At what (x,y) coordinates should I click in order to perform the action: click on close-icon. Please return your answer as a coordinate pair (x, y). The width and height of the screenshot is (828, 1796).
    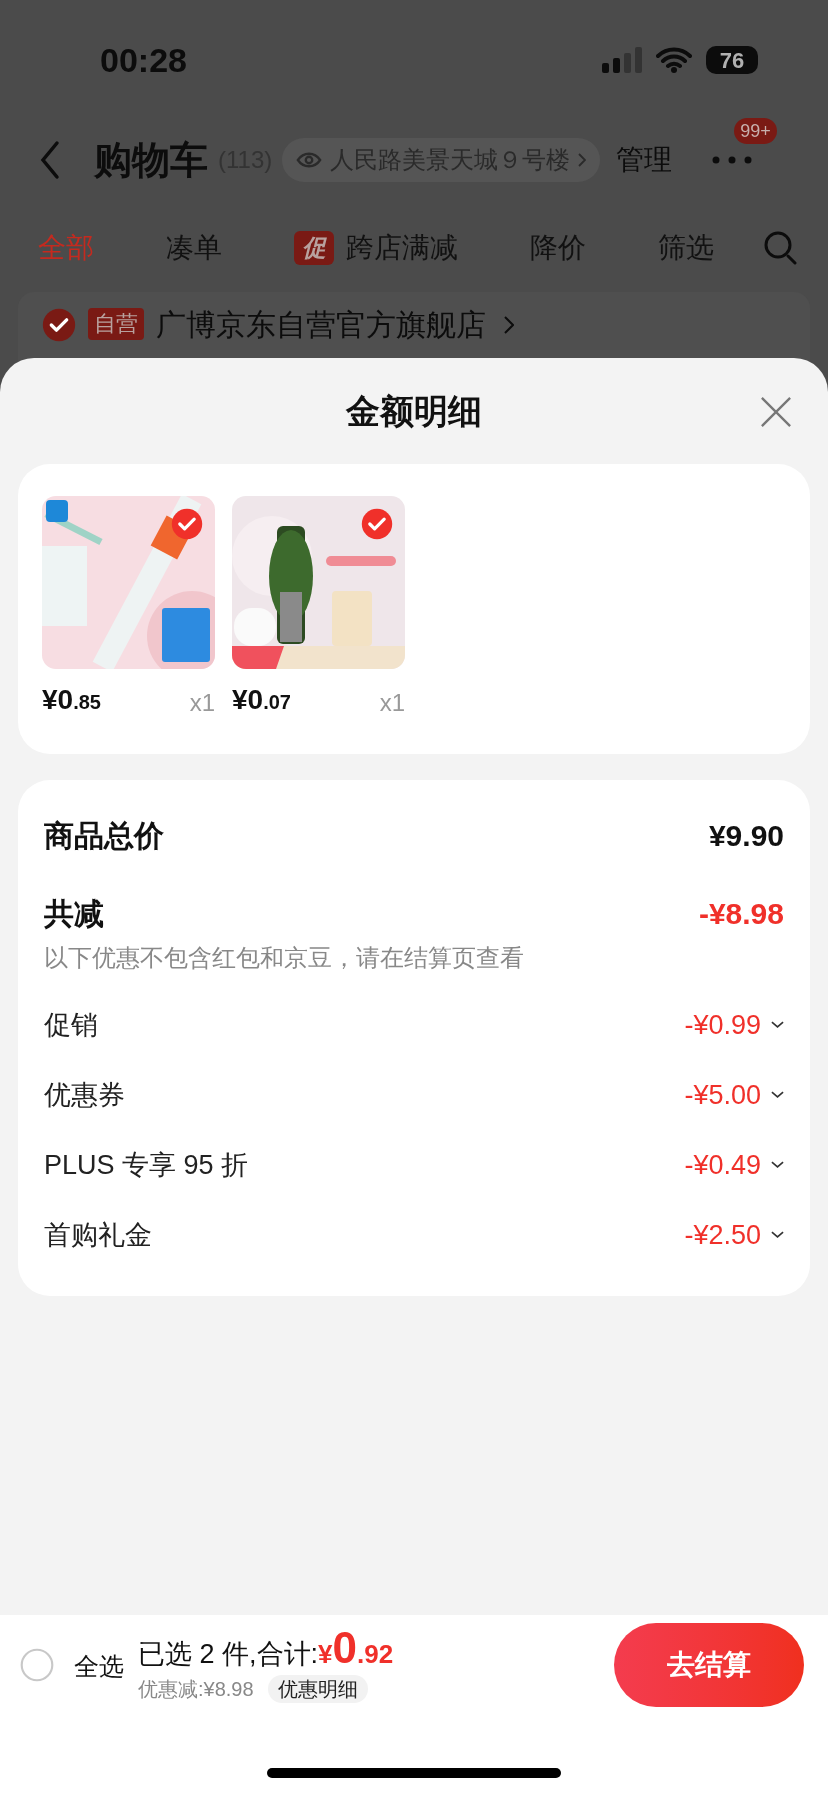
    Looking at the image, I should click on (776, 412).